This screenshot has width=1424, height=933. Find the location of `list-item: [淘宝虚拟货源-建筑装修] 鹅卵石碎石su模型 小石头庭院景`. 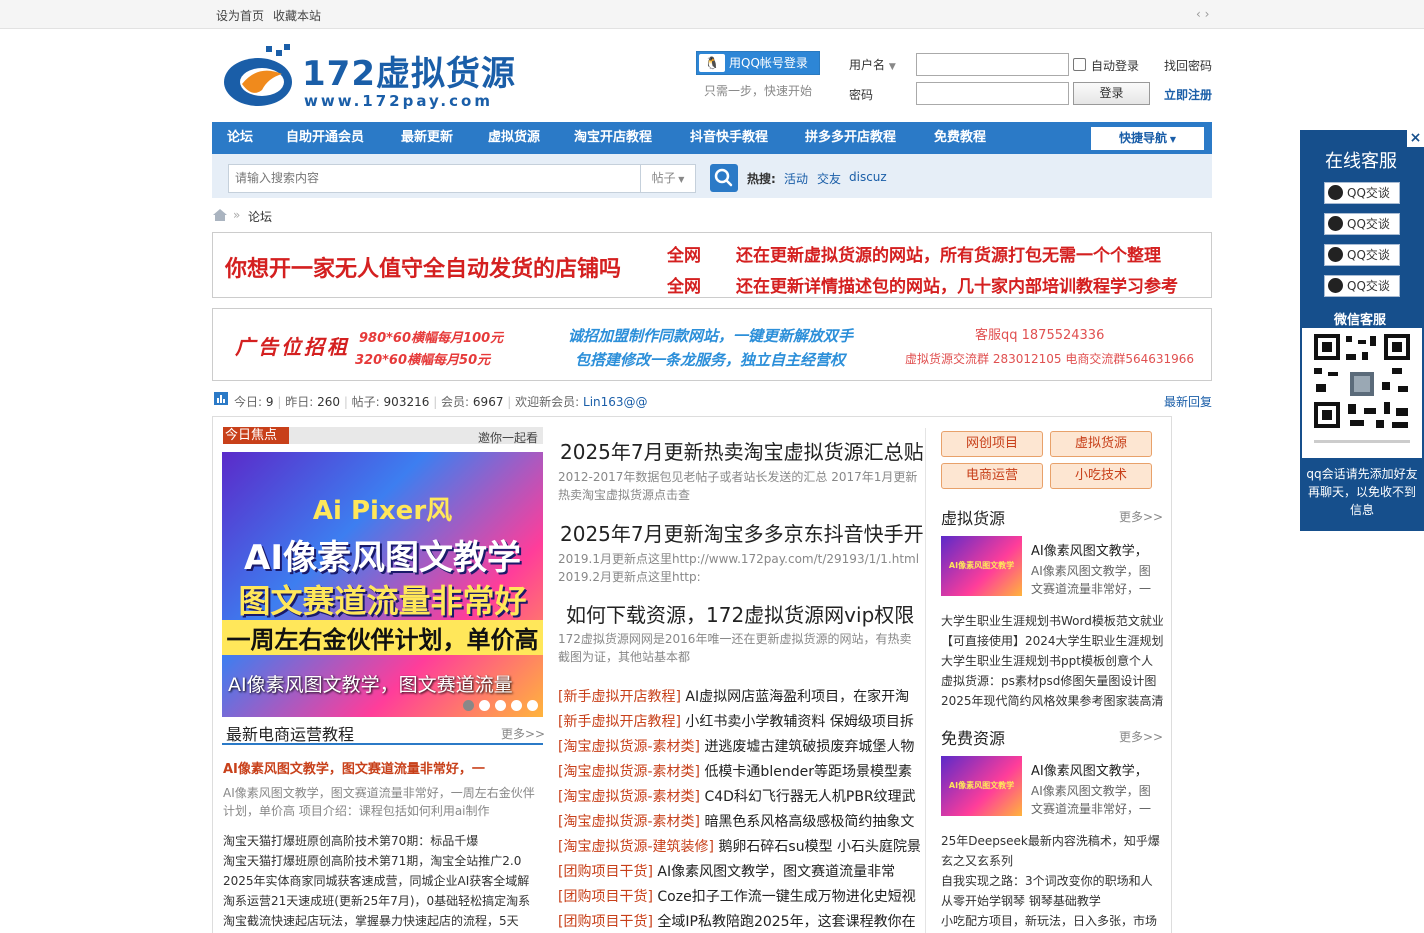

list-item: [淘宝虚拟货源-建筑装修] 鹅卵石碎石su模型 小石头庭院景 is located at coordinates (739, 846).